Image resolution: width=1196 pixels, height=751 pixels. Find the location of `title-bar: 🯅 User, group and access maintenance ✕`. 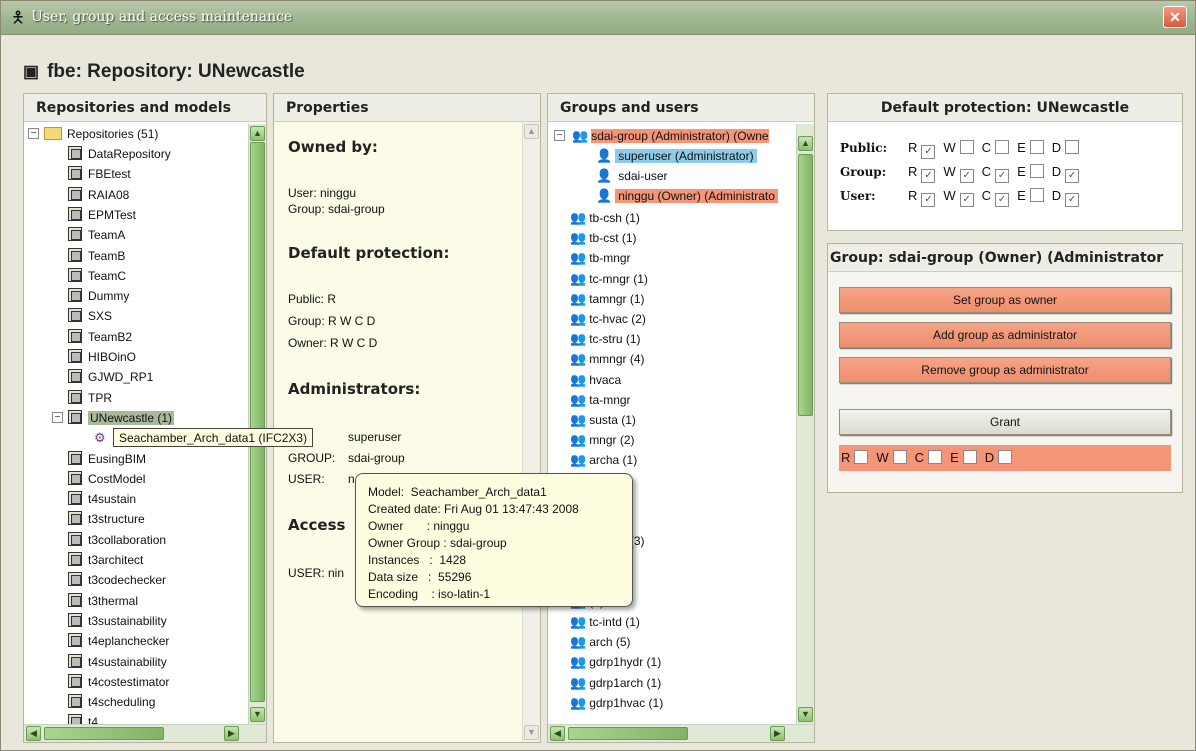

title-bar: 🯅 User, group and access maintenance ✕ is located at coordinates (598, 18).